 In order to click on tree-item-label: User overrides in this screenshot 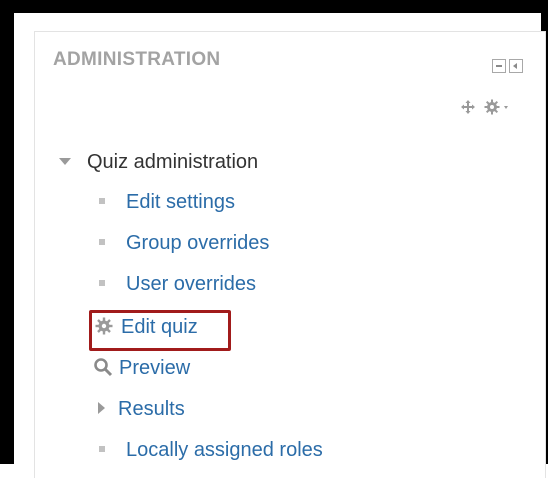, I will do `click(191, 284)`.